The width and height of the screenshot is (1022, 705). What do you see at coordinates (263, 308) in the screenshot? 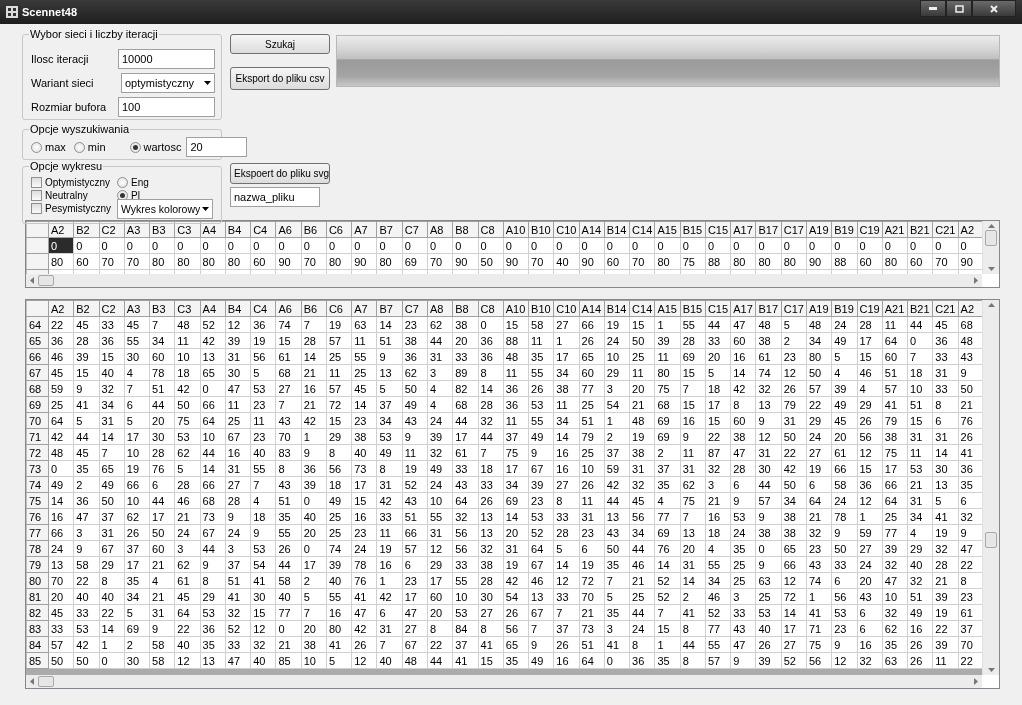
I see `column-header: C4` at bounding box center [263, 308].